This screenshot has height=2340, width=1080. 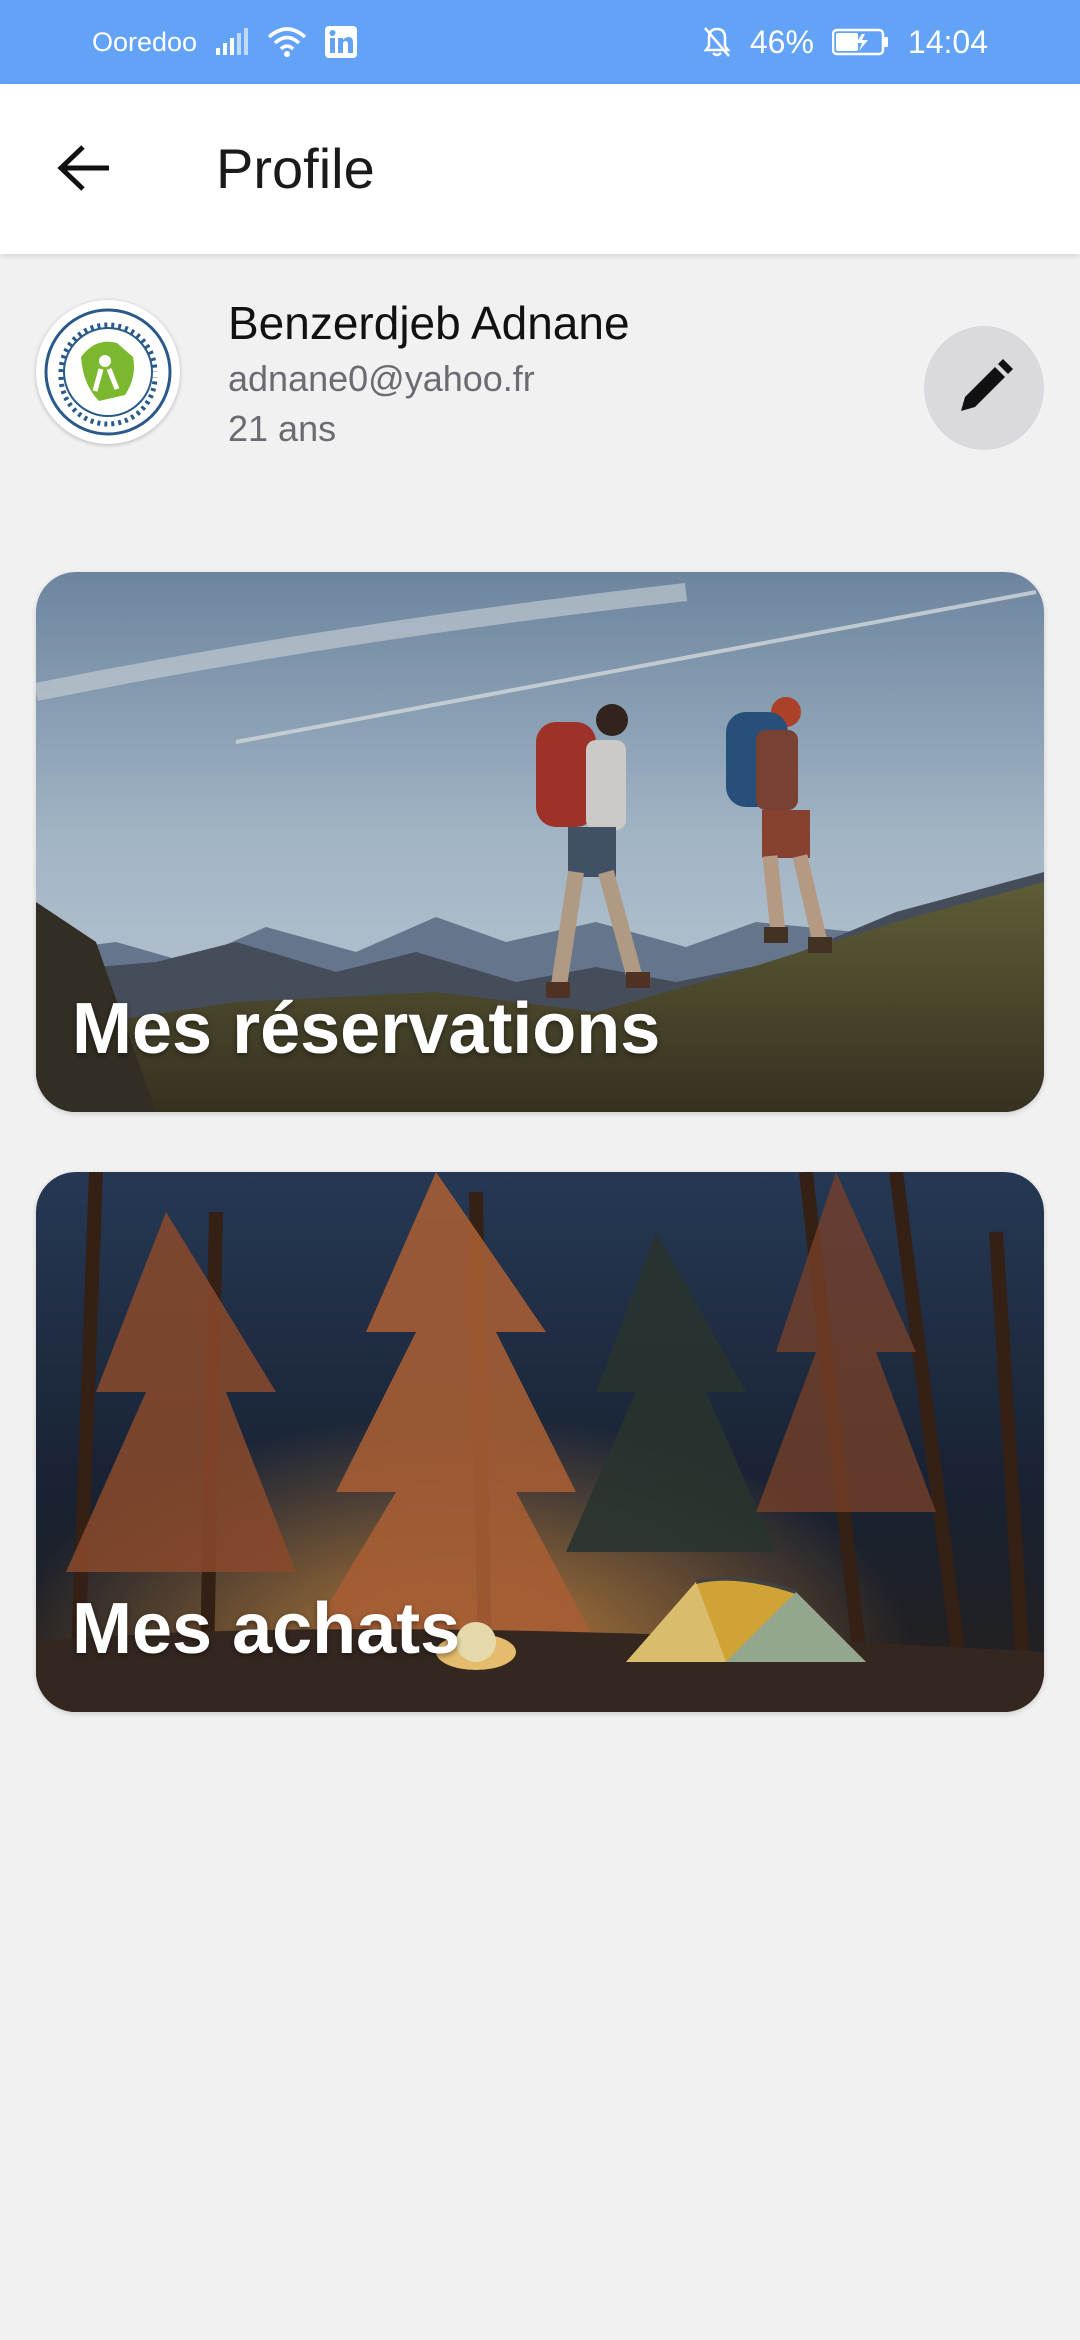 What do you see at coordinates (987, 385) in the screenshot?
I see `pencil-icon` at bounding box center [987, 385].